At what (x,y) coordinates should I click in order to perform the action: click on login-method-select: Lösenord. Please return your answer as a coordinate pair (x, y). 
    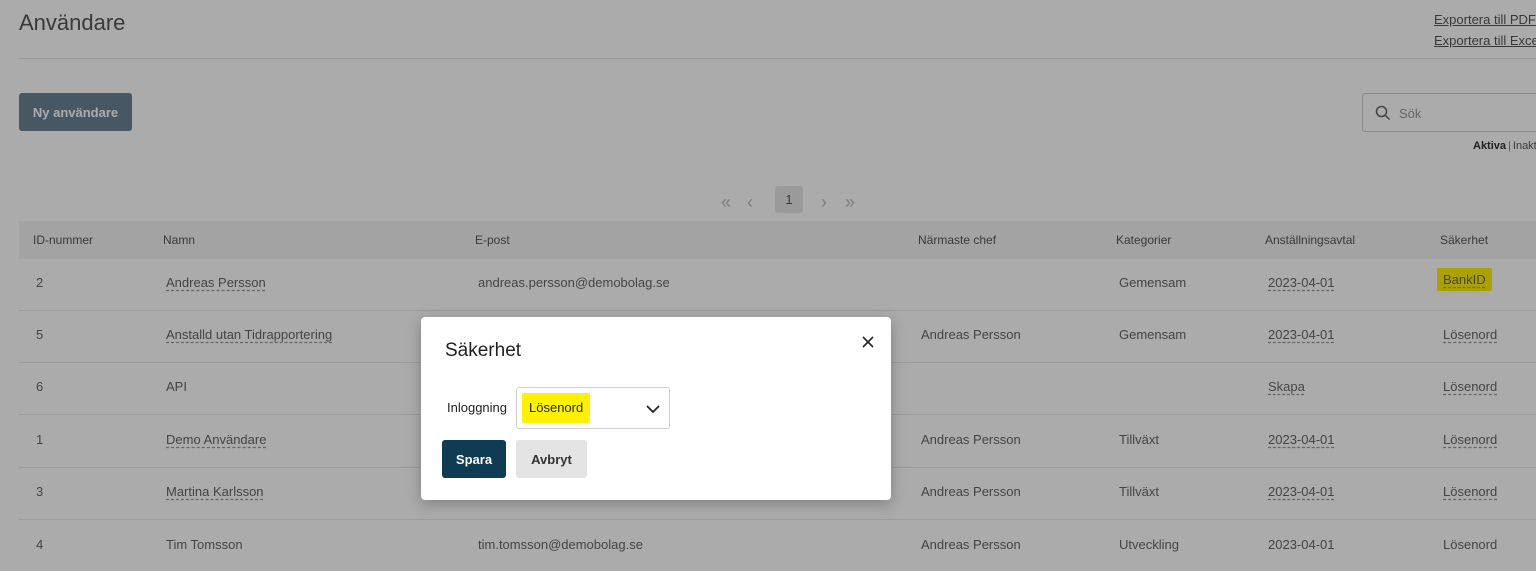
    Looking at the image, I should click on (593, 408).